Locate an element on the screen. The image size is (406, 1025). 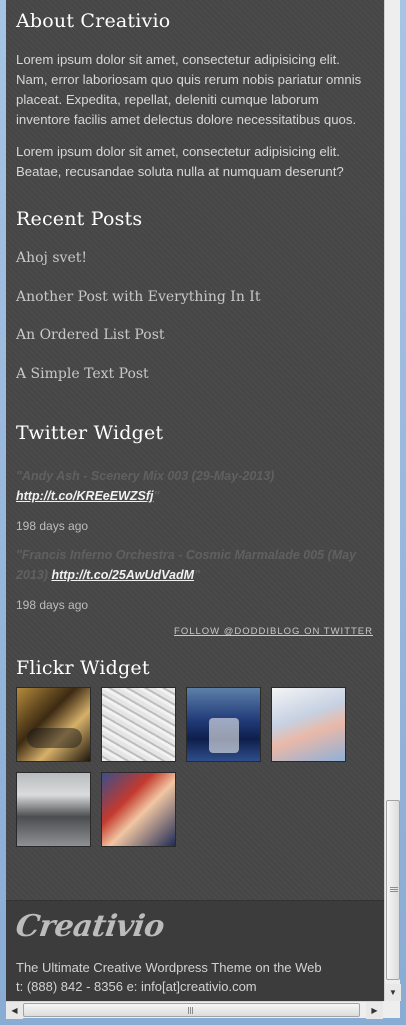
flickr-thumbnail-f1-car is located at coordinates (223, 724).